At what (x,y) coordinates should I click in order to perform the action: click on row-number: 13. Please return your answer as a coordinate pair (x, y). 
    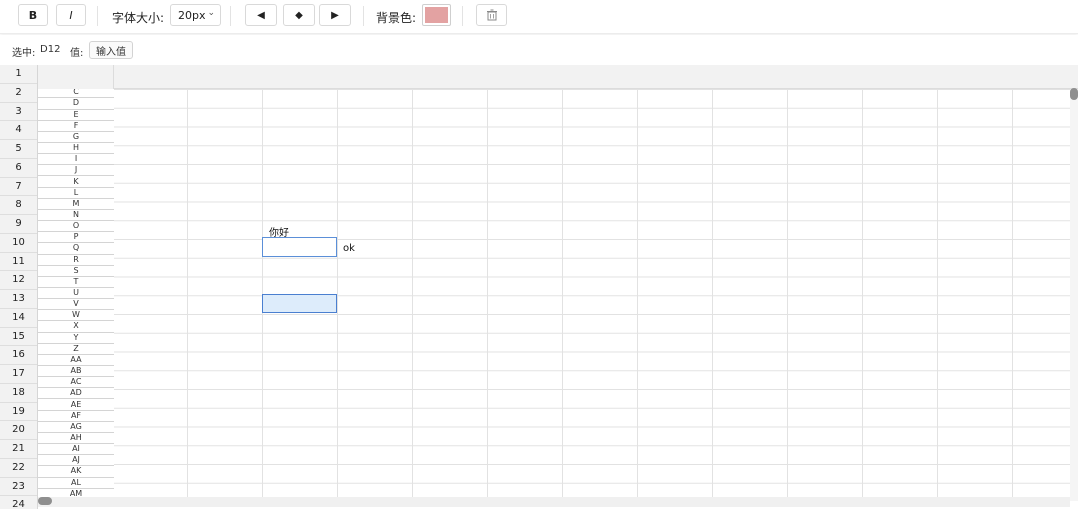
    Looking at the image, I should click on (18, 299).